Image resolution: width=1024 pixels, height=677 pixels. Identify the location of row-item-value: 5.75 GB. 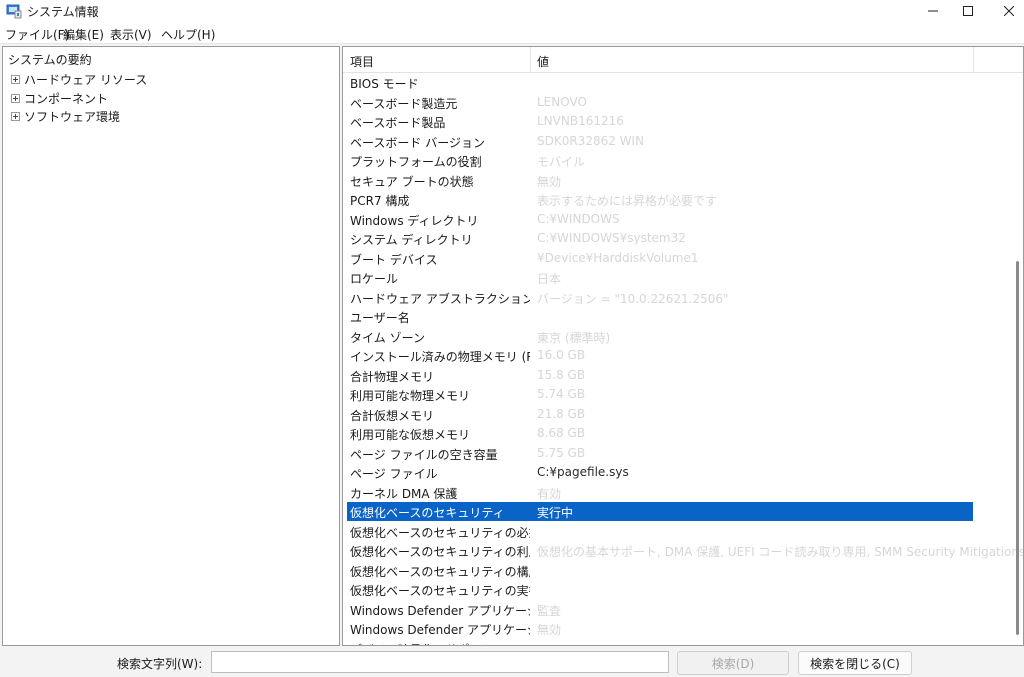
(561, 452).